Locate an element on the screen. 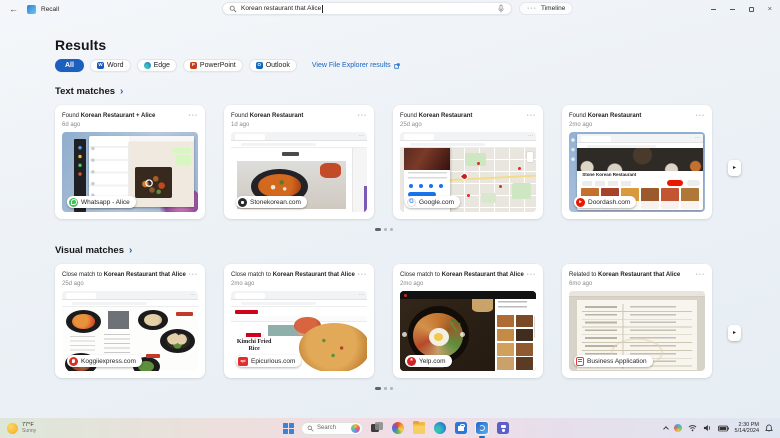  minimize-button is located at coordinates (732, 9).